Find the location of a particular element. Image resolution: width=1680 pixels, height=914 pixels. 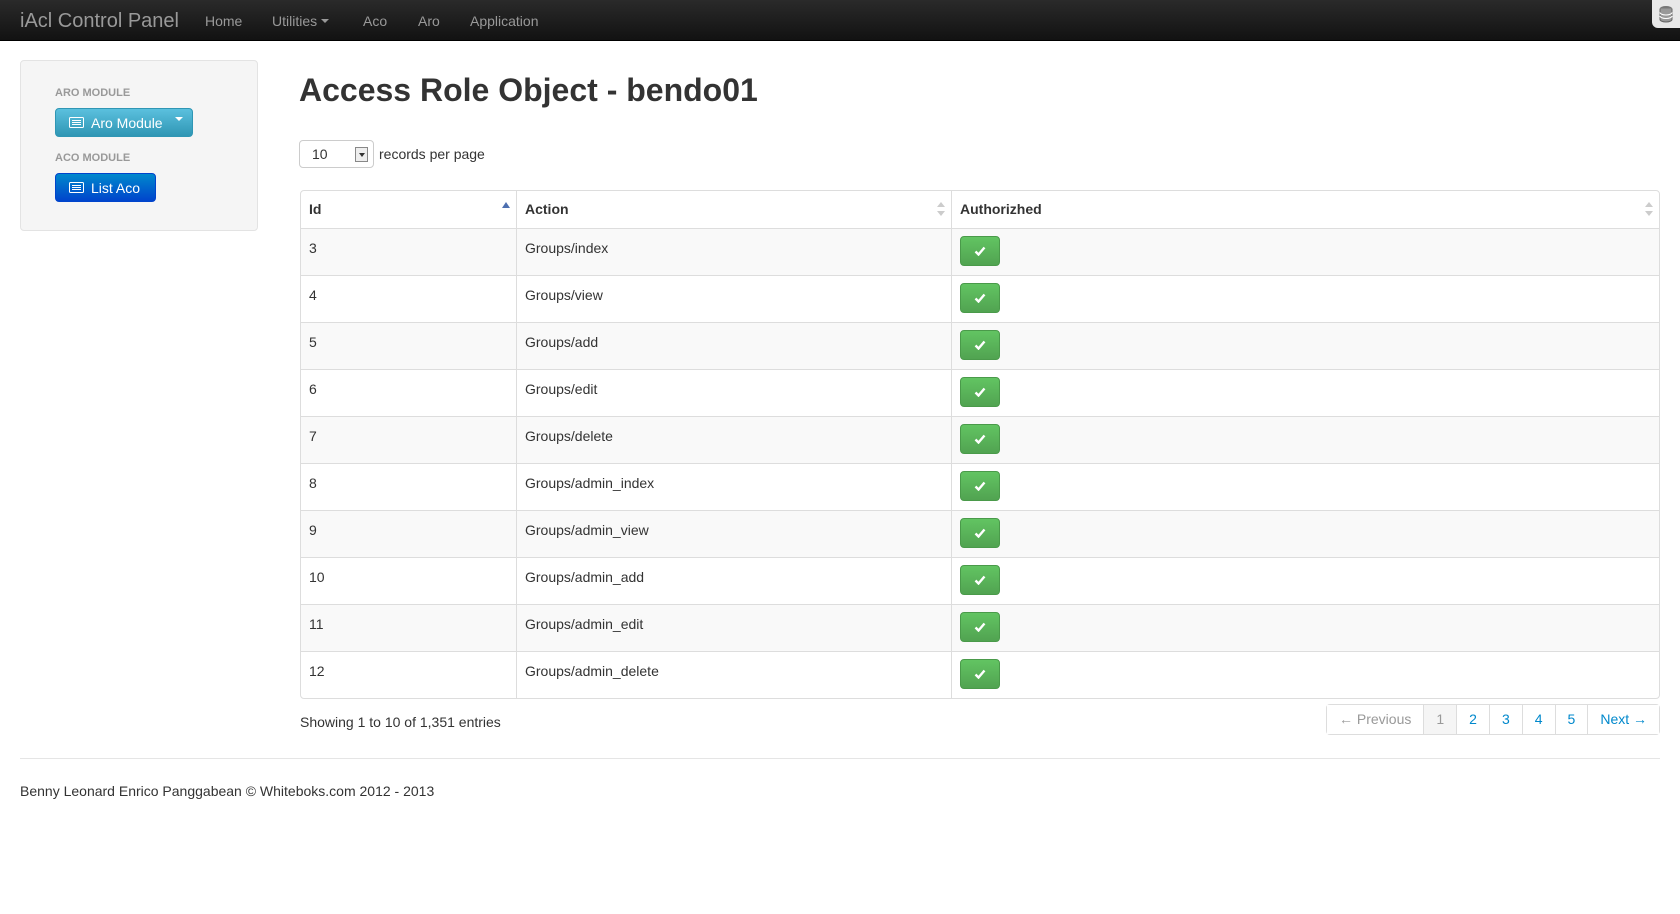

list-aco-button: List Aco is located at coordinates (105, 187).